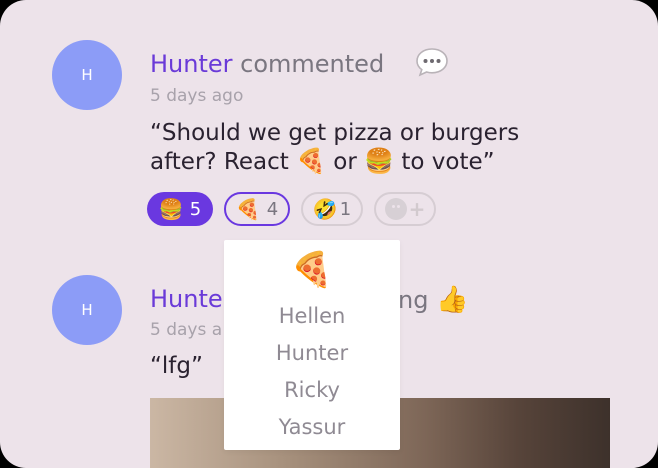  What do you see at coordinates (272, 209) in the screenshot?
I see `reaction-count: 4` at bounding box center [272, 209].